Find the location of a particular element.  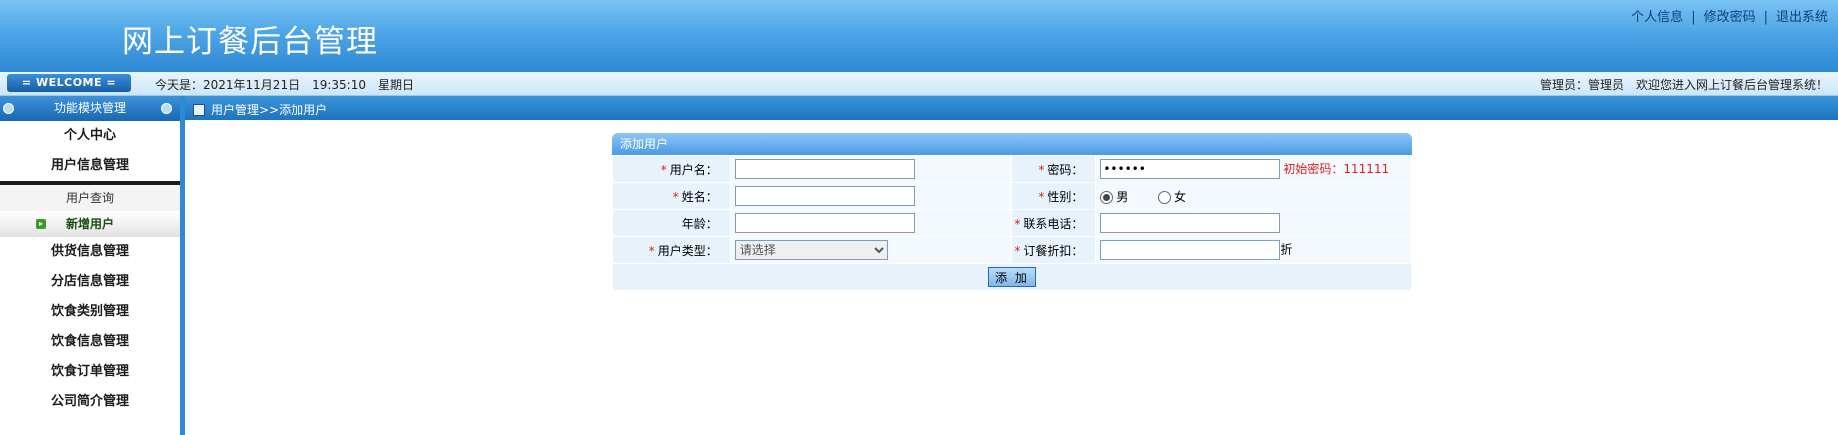

sidebar-item-orders: 饮食订单管理 is located at coordinates (90, 372).